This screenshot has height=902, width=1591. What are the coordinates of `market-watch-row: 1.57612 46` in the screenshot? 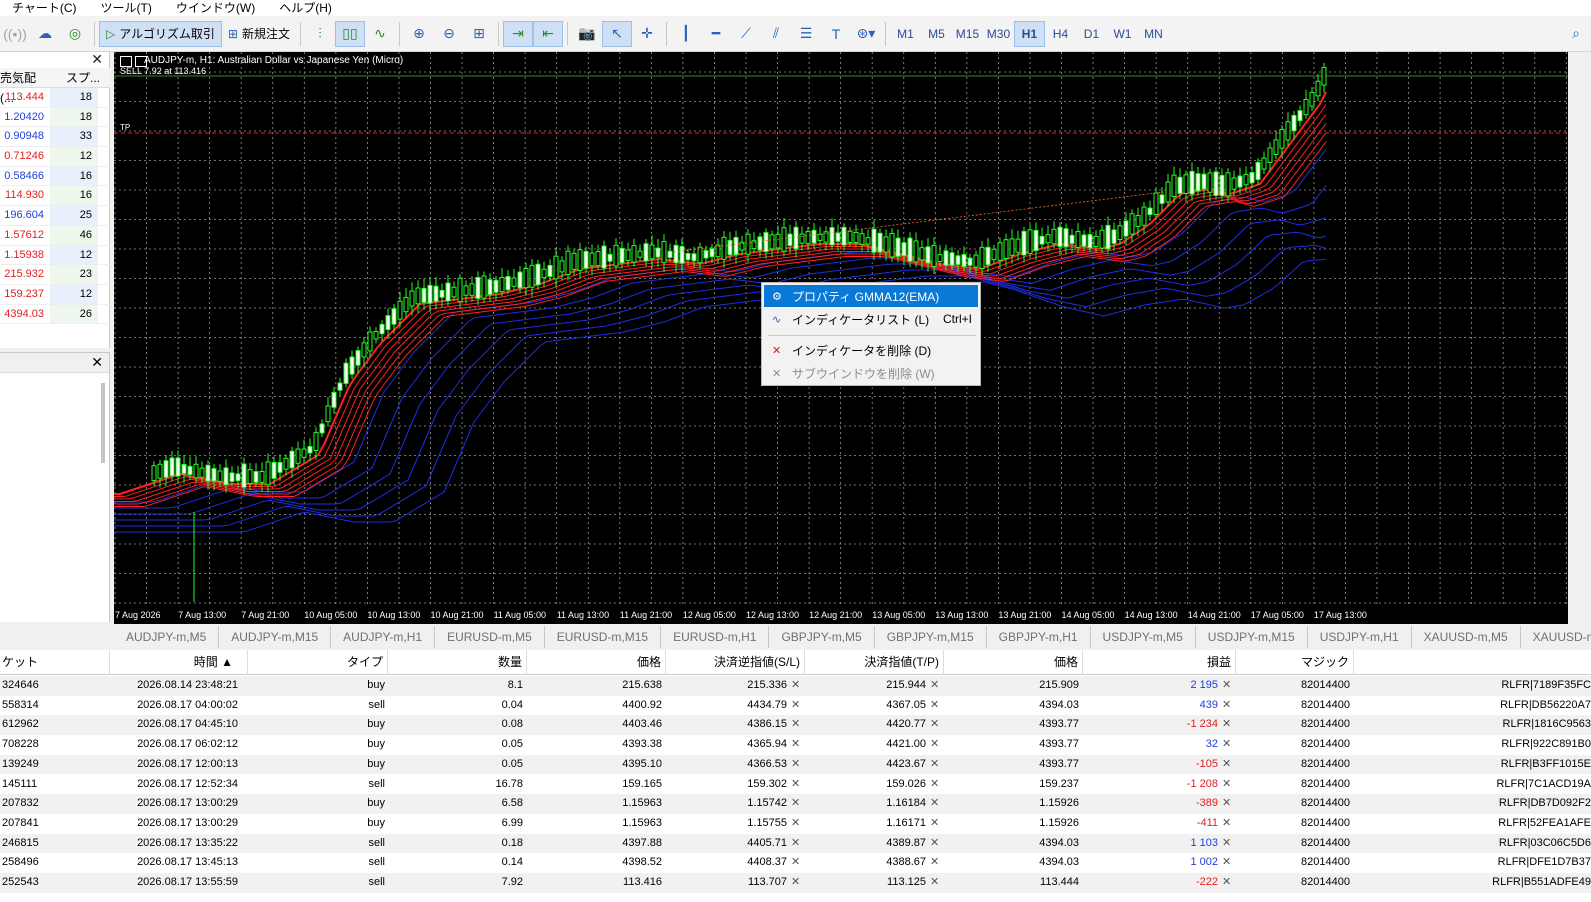 It's located at (55, 235).